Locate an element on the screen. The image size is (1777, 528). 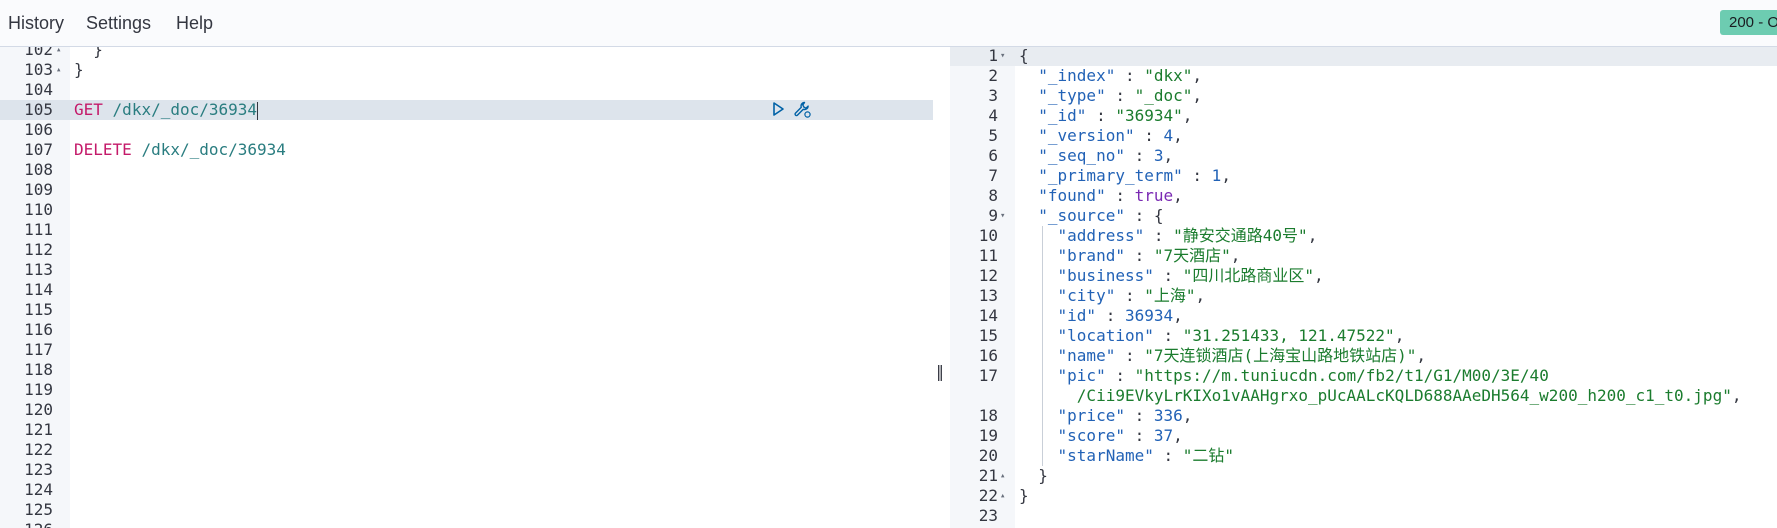
line-number: 103 is located at coordinates (38, 69).